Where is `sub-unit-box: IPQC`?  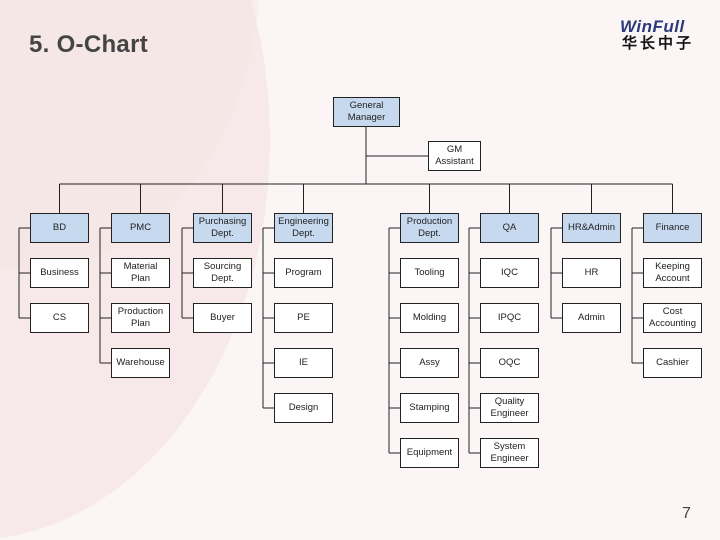
sub-unit-box: IPQC is located at coordinates (509, 318).